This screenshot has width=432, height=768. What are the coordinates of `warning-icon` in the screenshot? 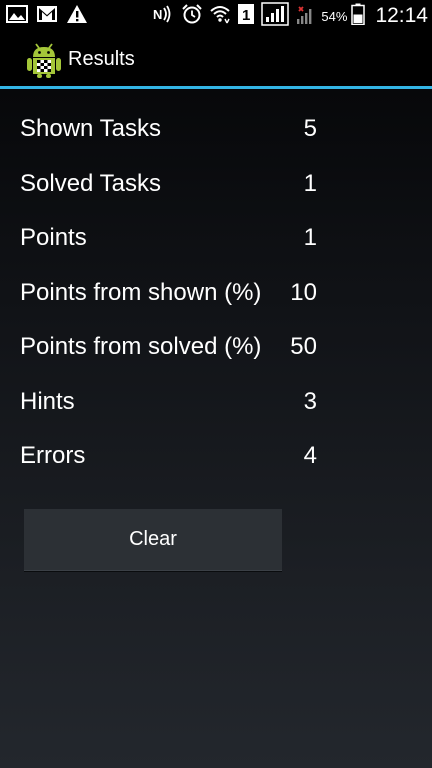 It's located at (77, 16).